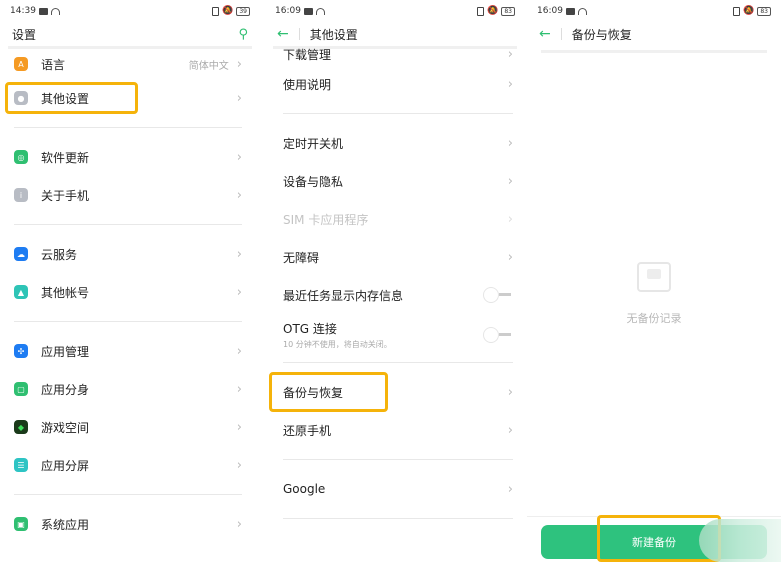  I want to click on item-label: OTG 连接, so click(310, 329).